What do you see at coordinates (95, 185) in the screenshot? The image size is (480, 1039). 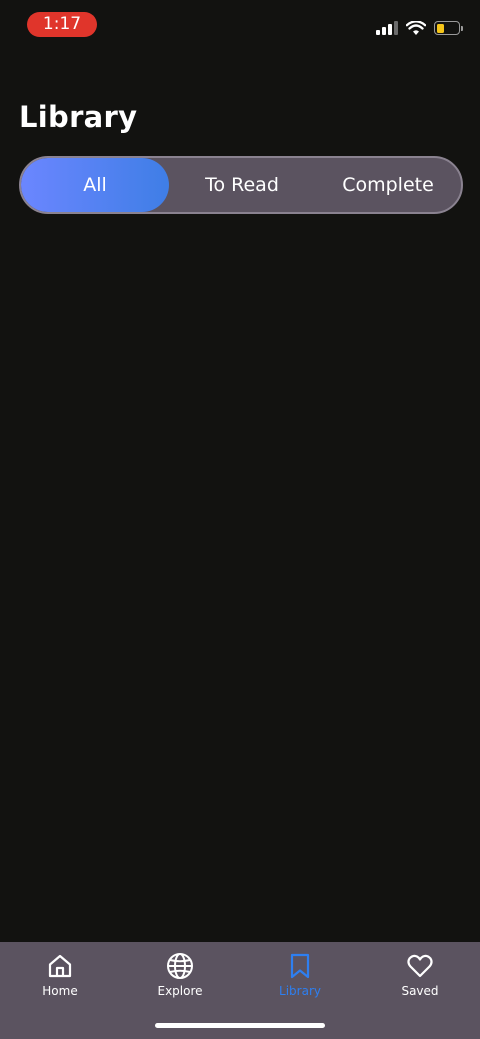 I see `segment-all: All` at bounding box center [95, 185].